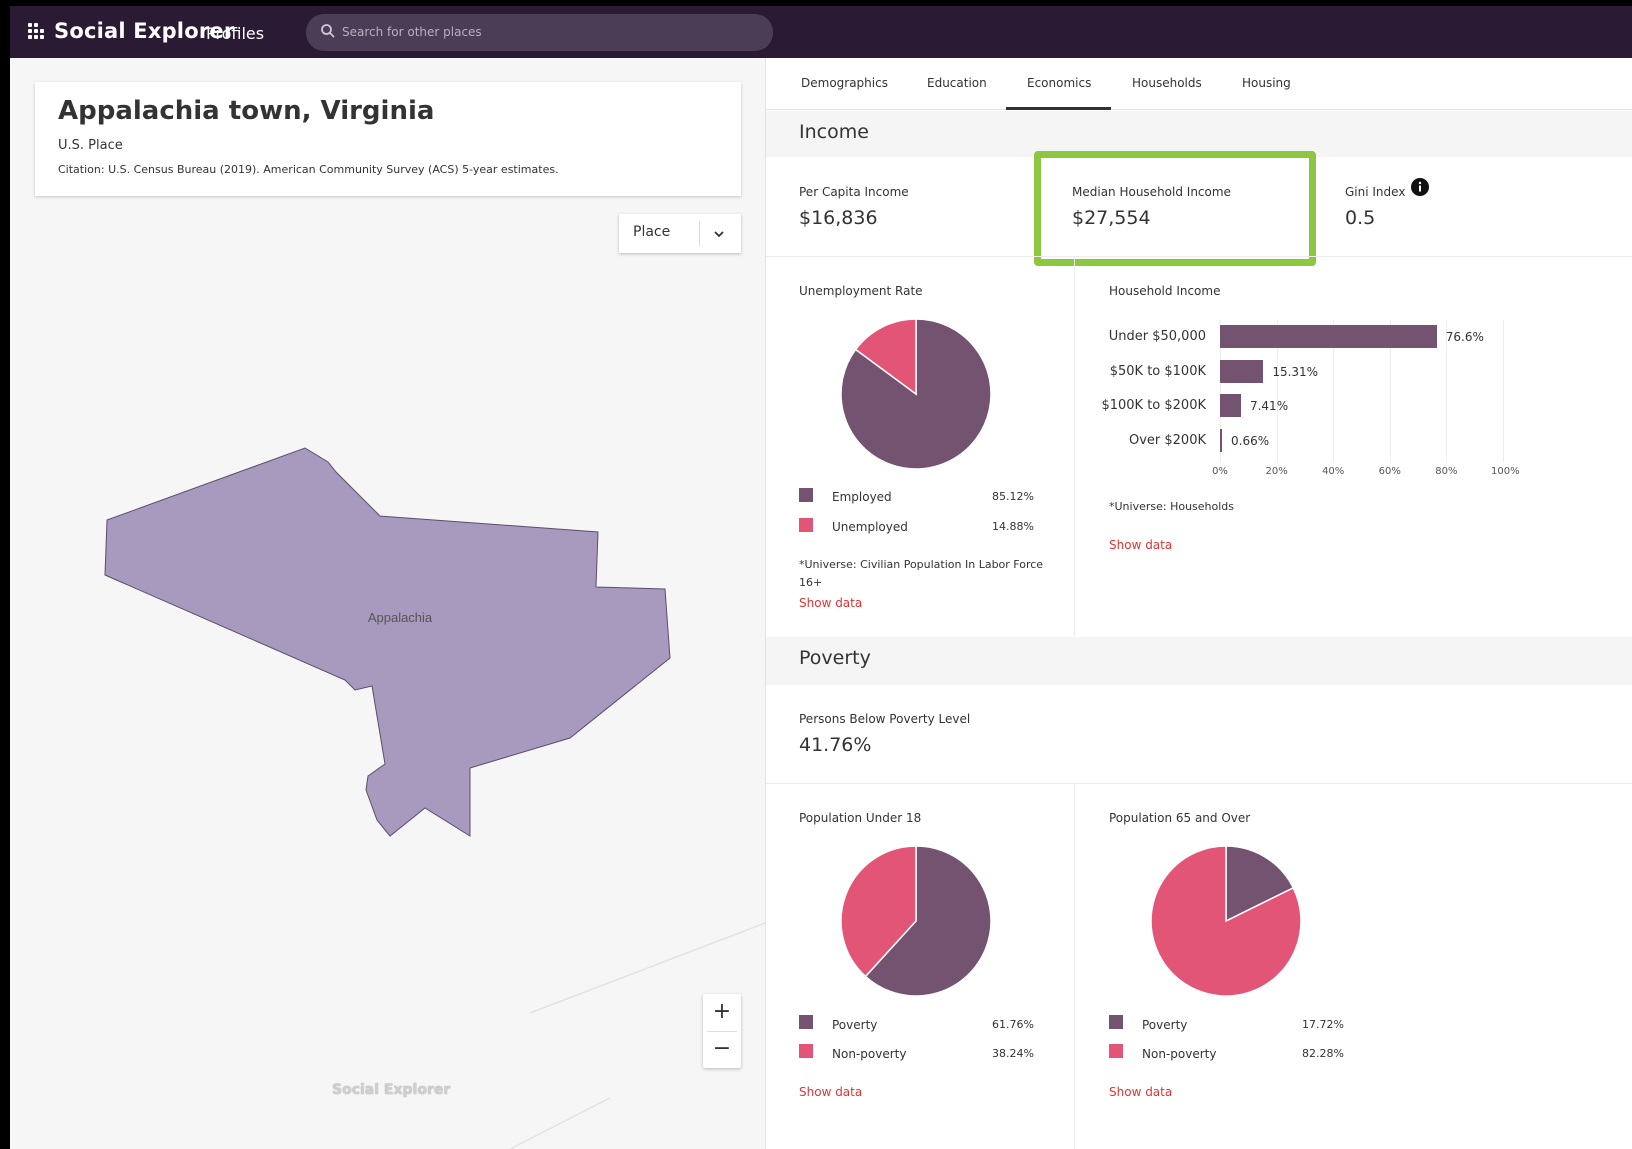 This screenshot has height=1149, width=1632. What do you see at coordinates (1420, 187) in the screenshot?
I see `info-icon` at bounding box center [1420, 187].